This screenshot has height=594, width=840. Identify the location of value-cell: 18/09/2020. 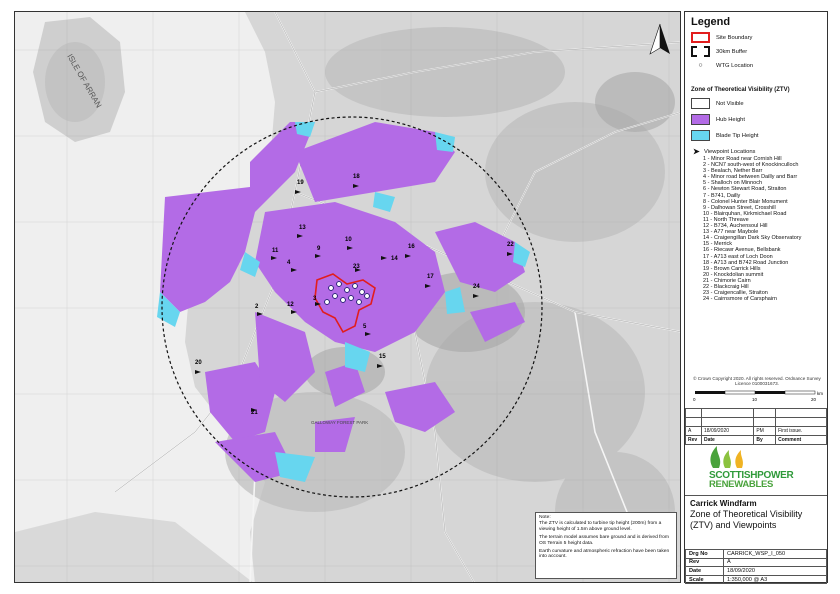
(775, 571).